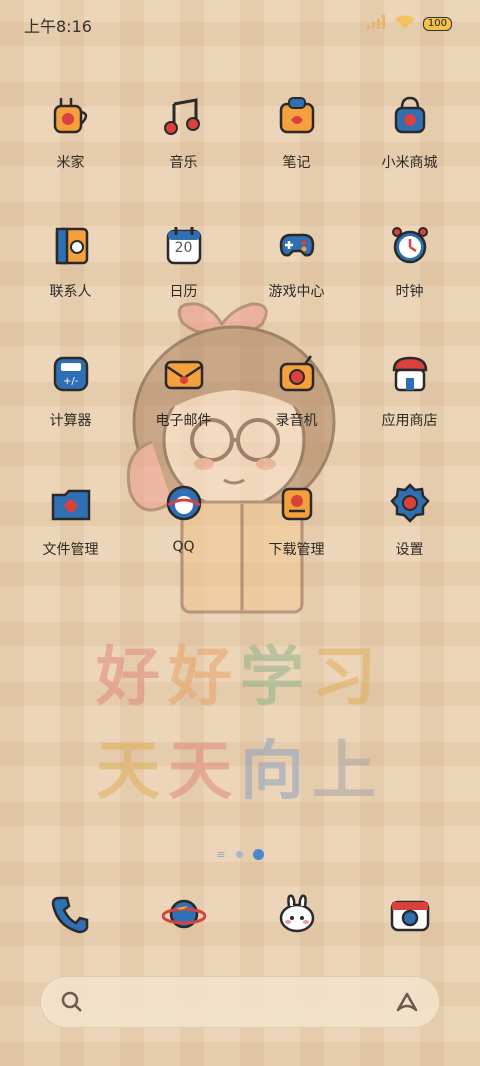  I want to click on app-music: 音乐, so click(183, 156).